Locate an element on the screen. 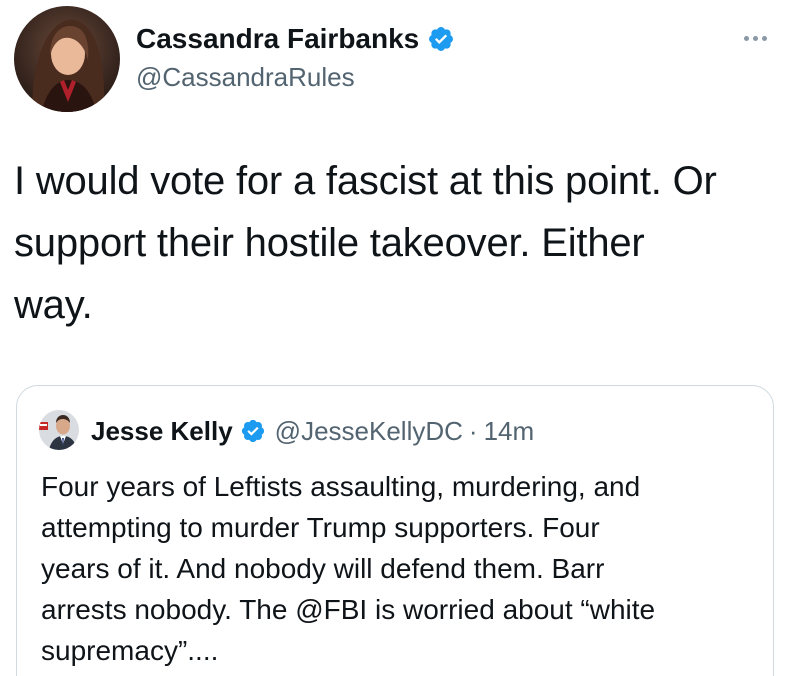  author-avatar is located at coordinates (67, 59).